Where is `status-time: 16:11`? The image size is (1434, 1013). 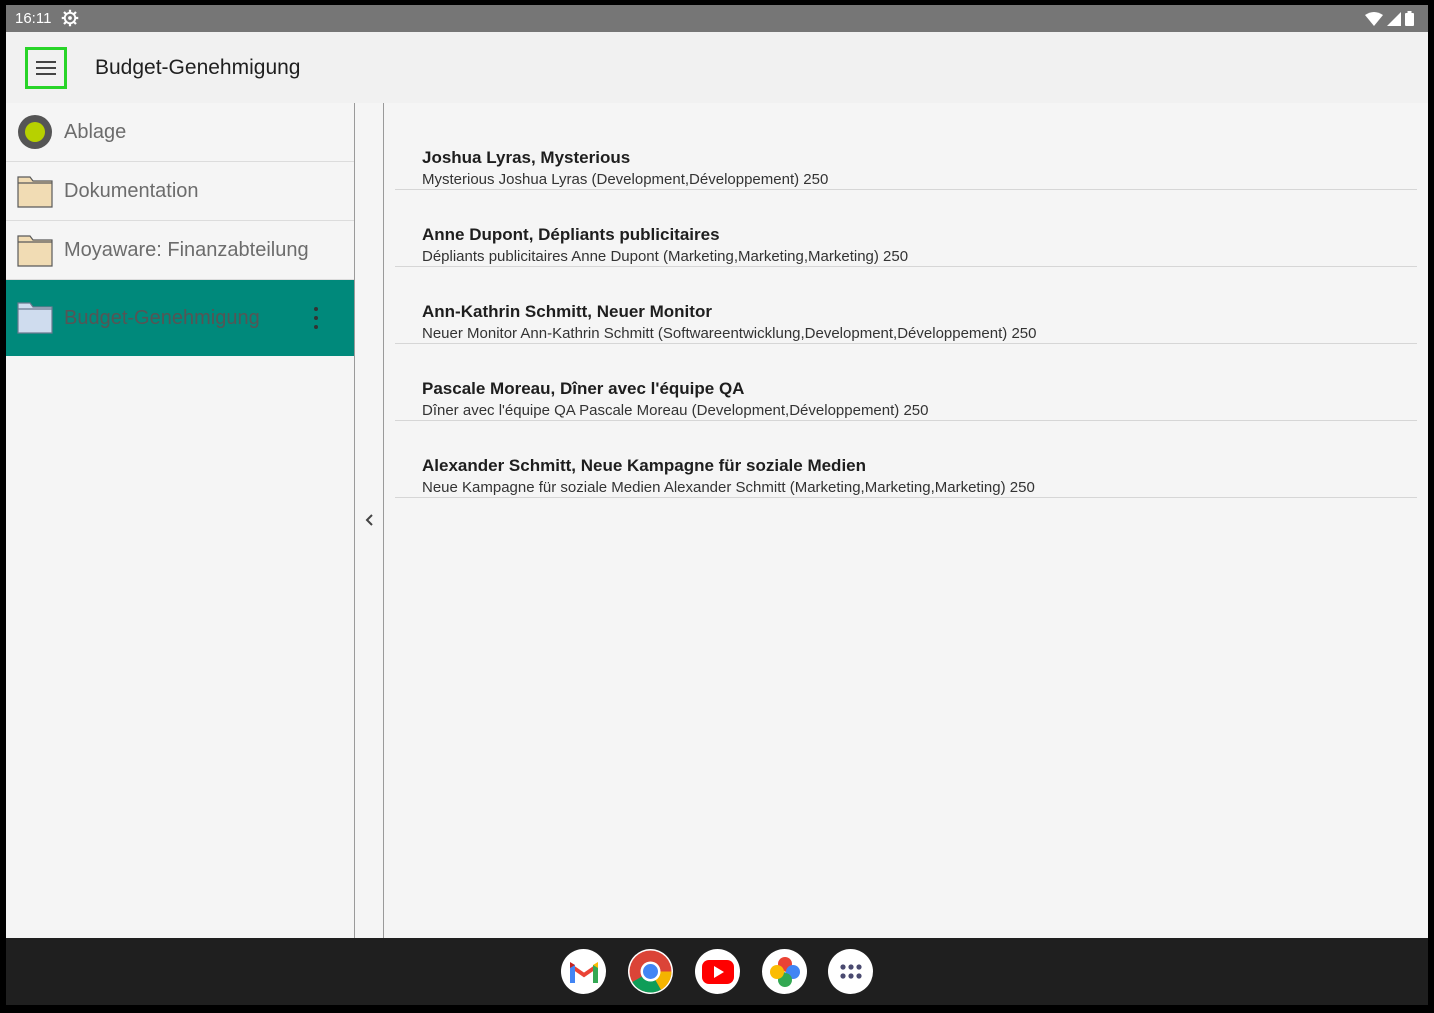 status-time: 16:11 is located at coordinates (33, 18).